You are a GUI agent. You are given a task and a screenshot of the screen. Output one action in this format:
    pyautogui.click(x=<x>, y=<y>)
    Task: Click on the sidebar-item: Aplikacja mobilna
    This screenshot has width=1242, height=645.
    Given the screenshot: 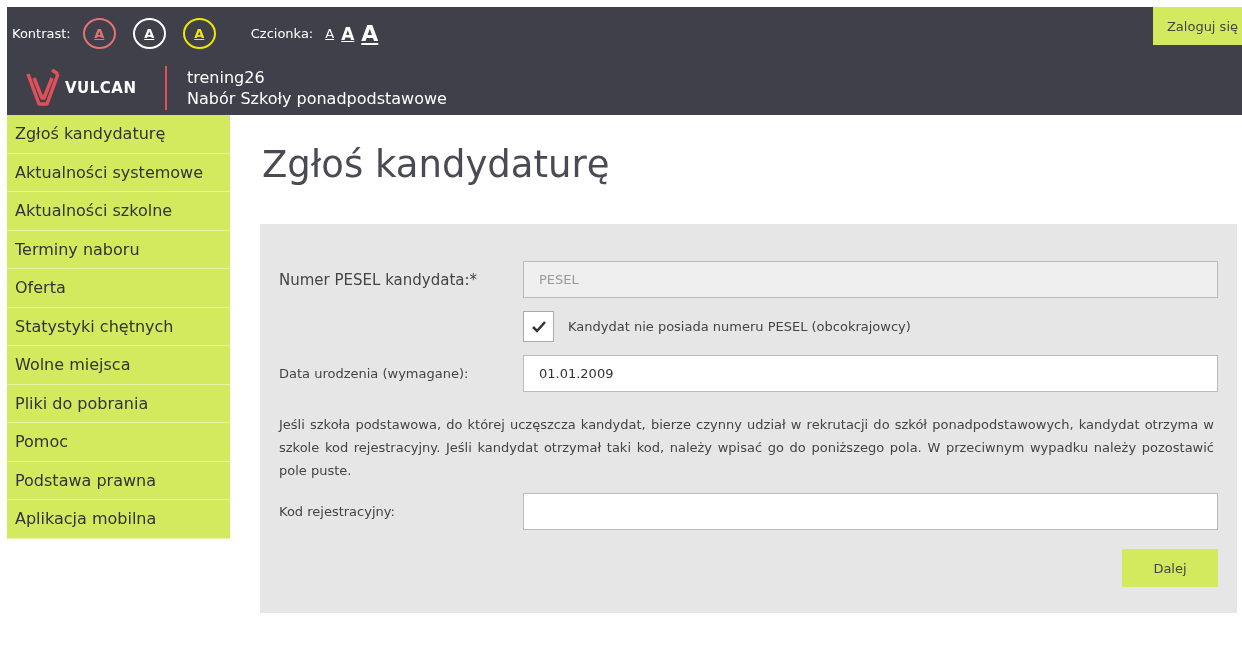 What is the action you would take?
    pyautogui.click(x=118, y=519)
    